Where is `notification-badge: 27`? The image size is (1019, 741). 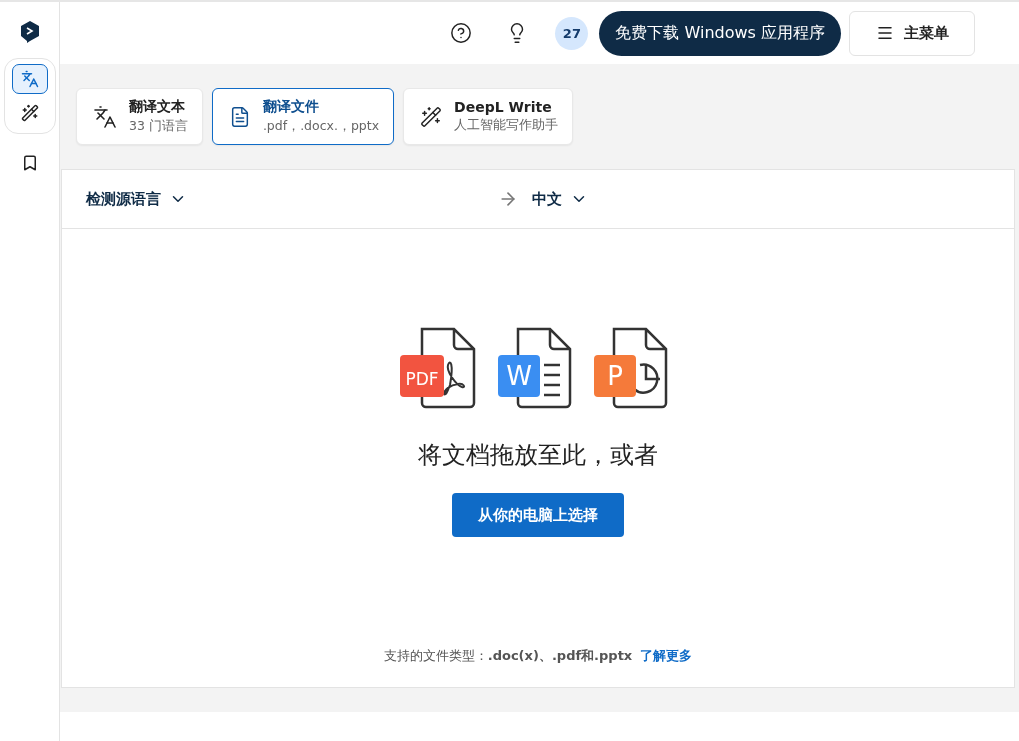
notification-badge: 27 is located at coordinates (572, 33).